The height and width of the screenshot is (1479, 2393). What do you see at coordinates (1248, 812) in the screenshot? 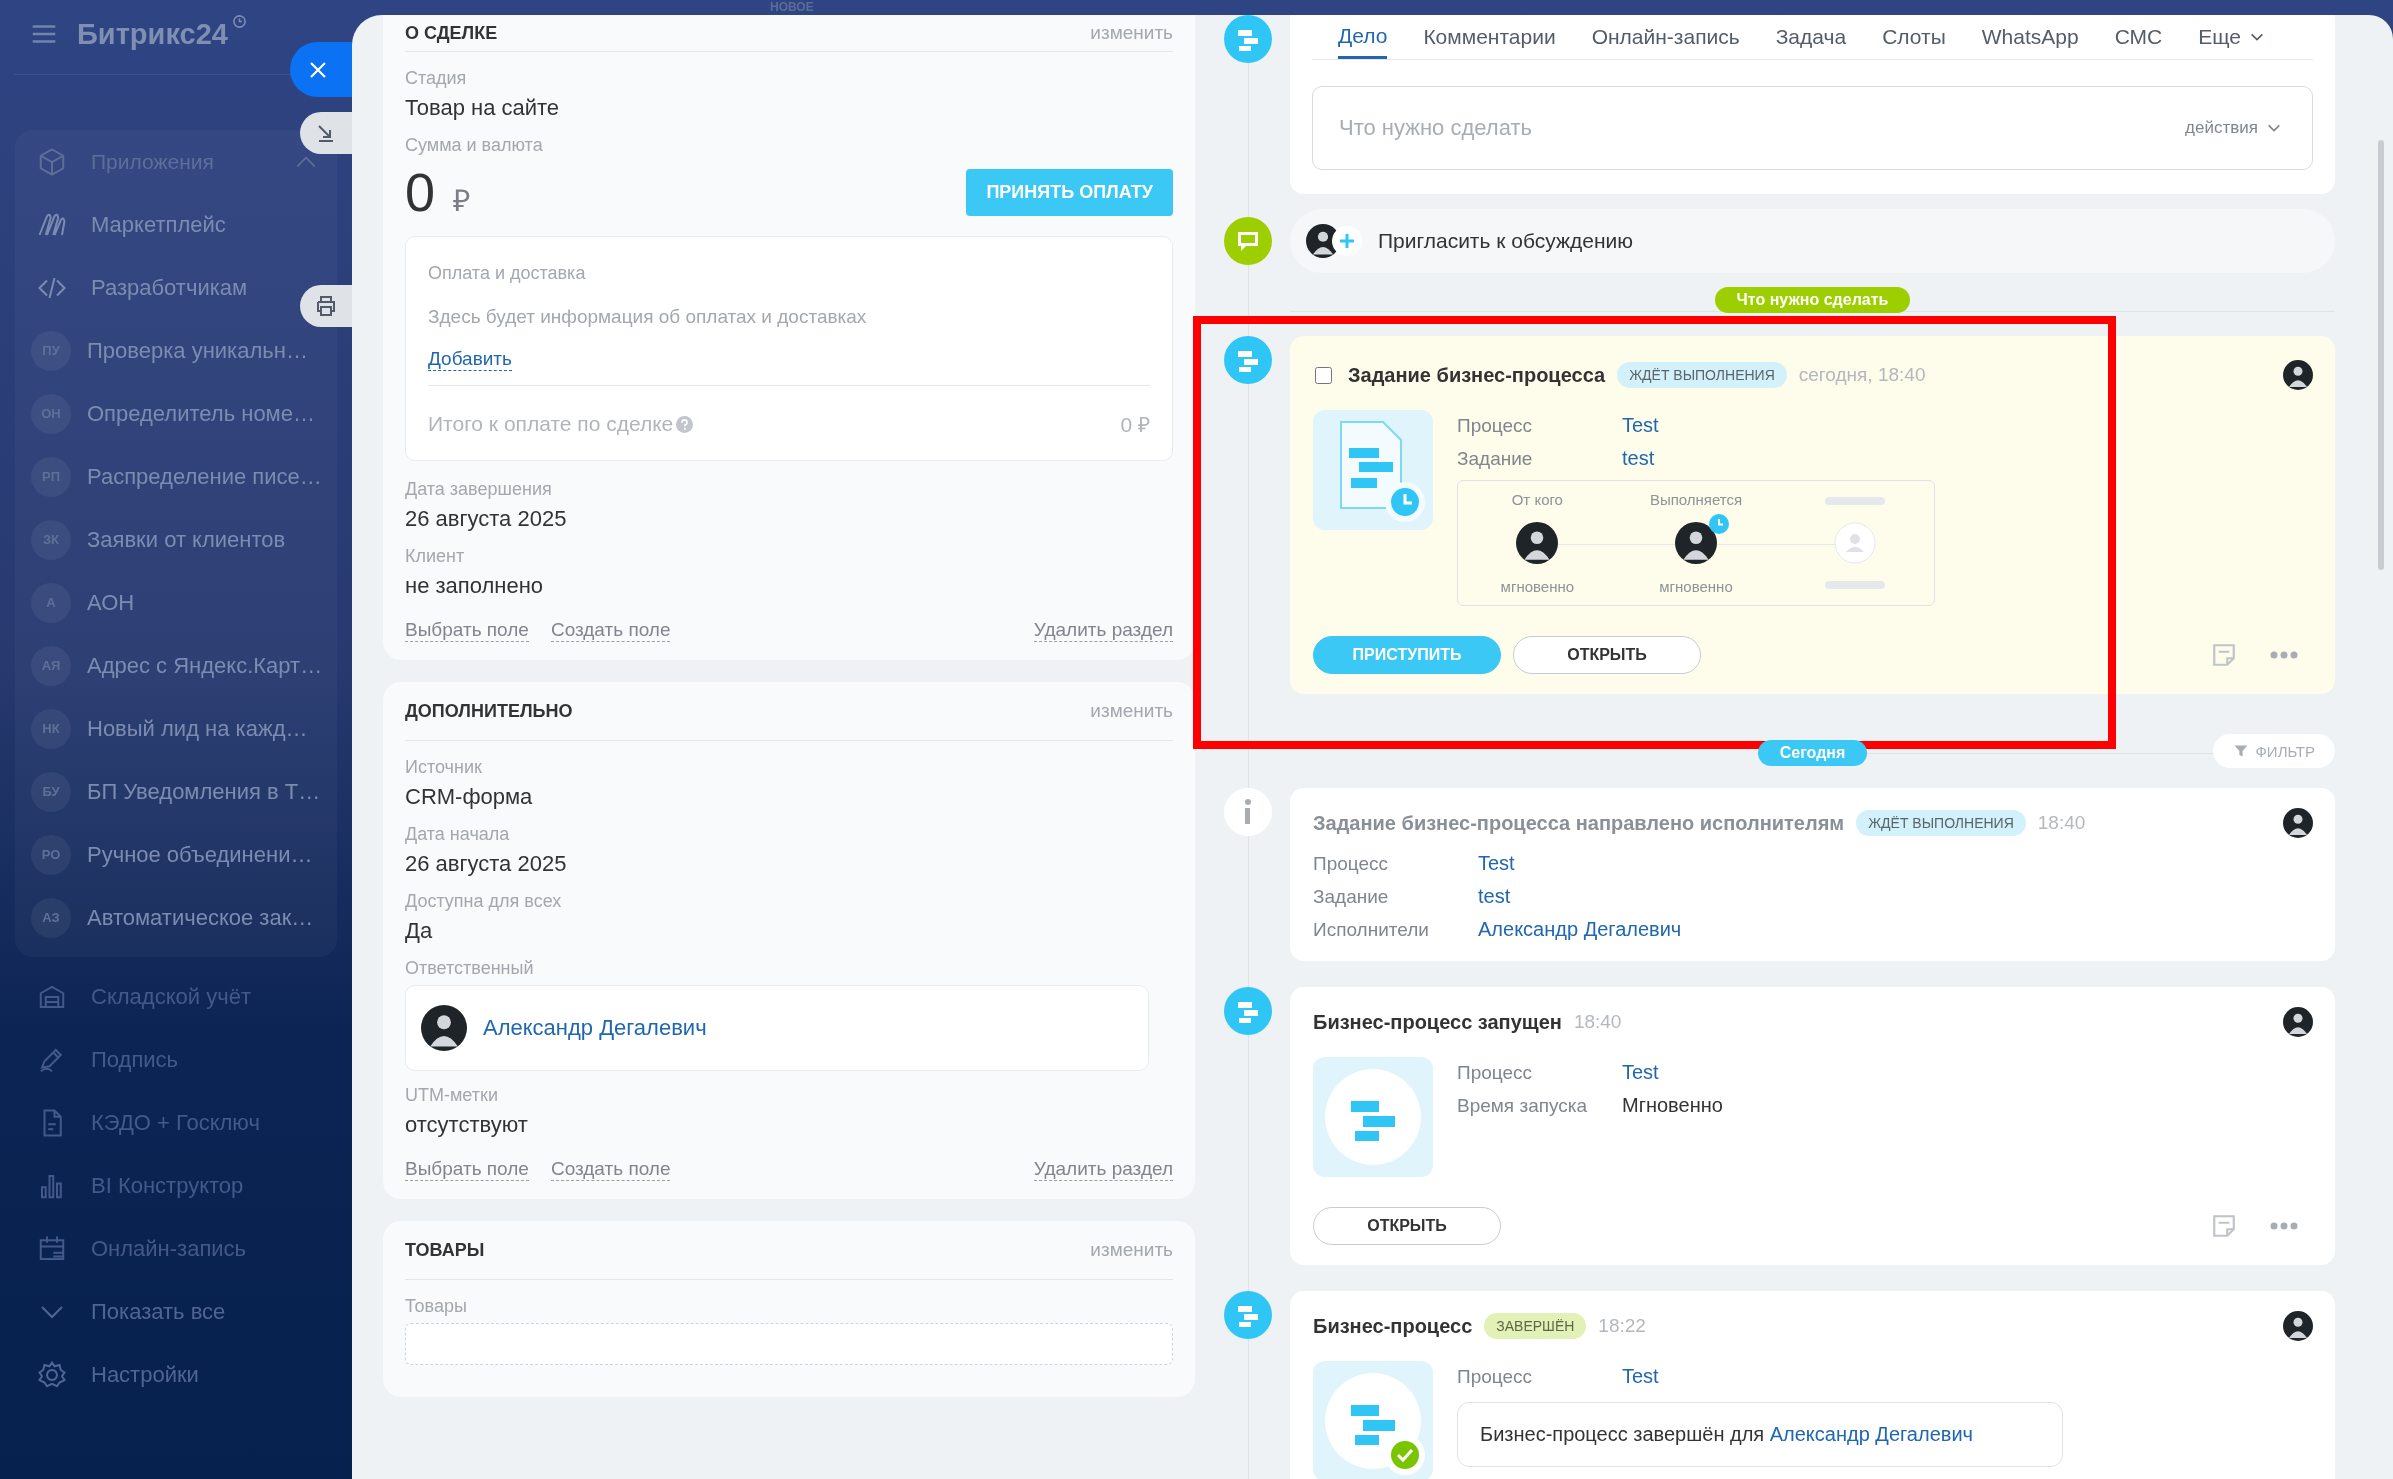
I see `info-node-icon` at bounding box center [1248, 812].